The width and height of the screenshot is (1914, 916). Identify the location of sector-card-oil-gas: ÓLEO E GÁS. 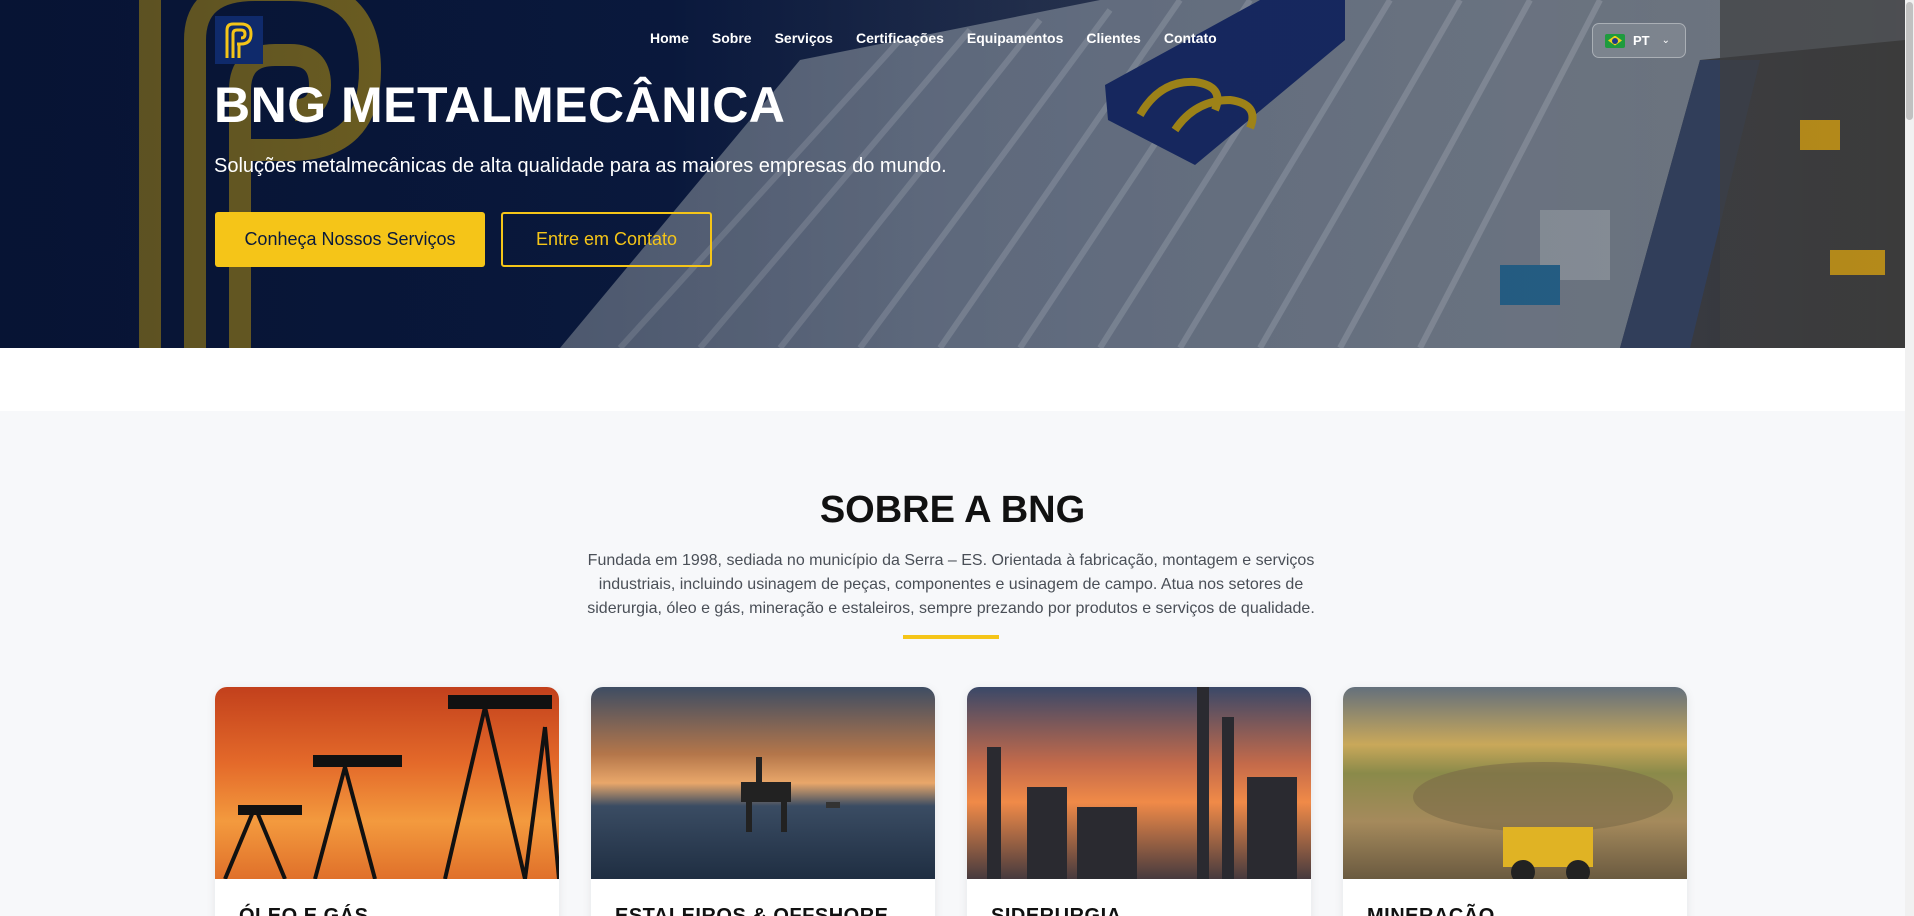
(387, 801).